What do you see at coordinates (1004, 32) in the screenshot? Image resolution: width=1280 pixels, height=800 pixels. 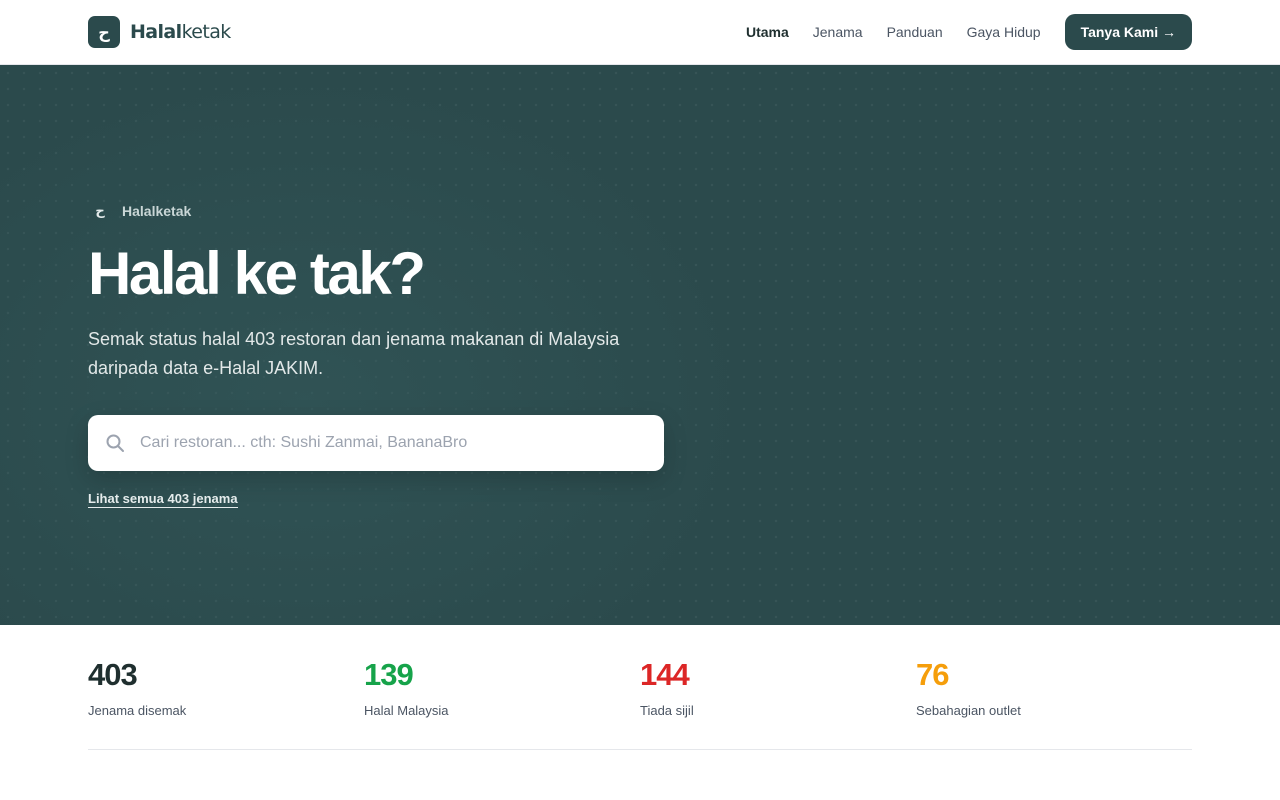 I see `nav-link-gaya-hidup: Gaya Hidup` at bounding box center [1004, 32].